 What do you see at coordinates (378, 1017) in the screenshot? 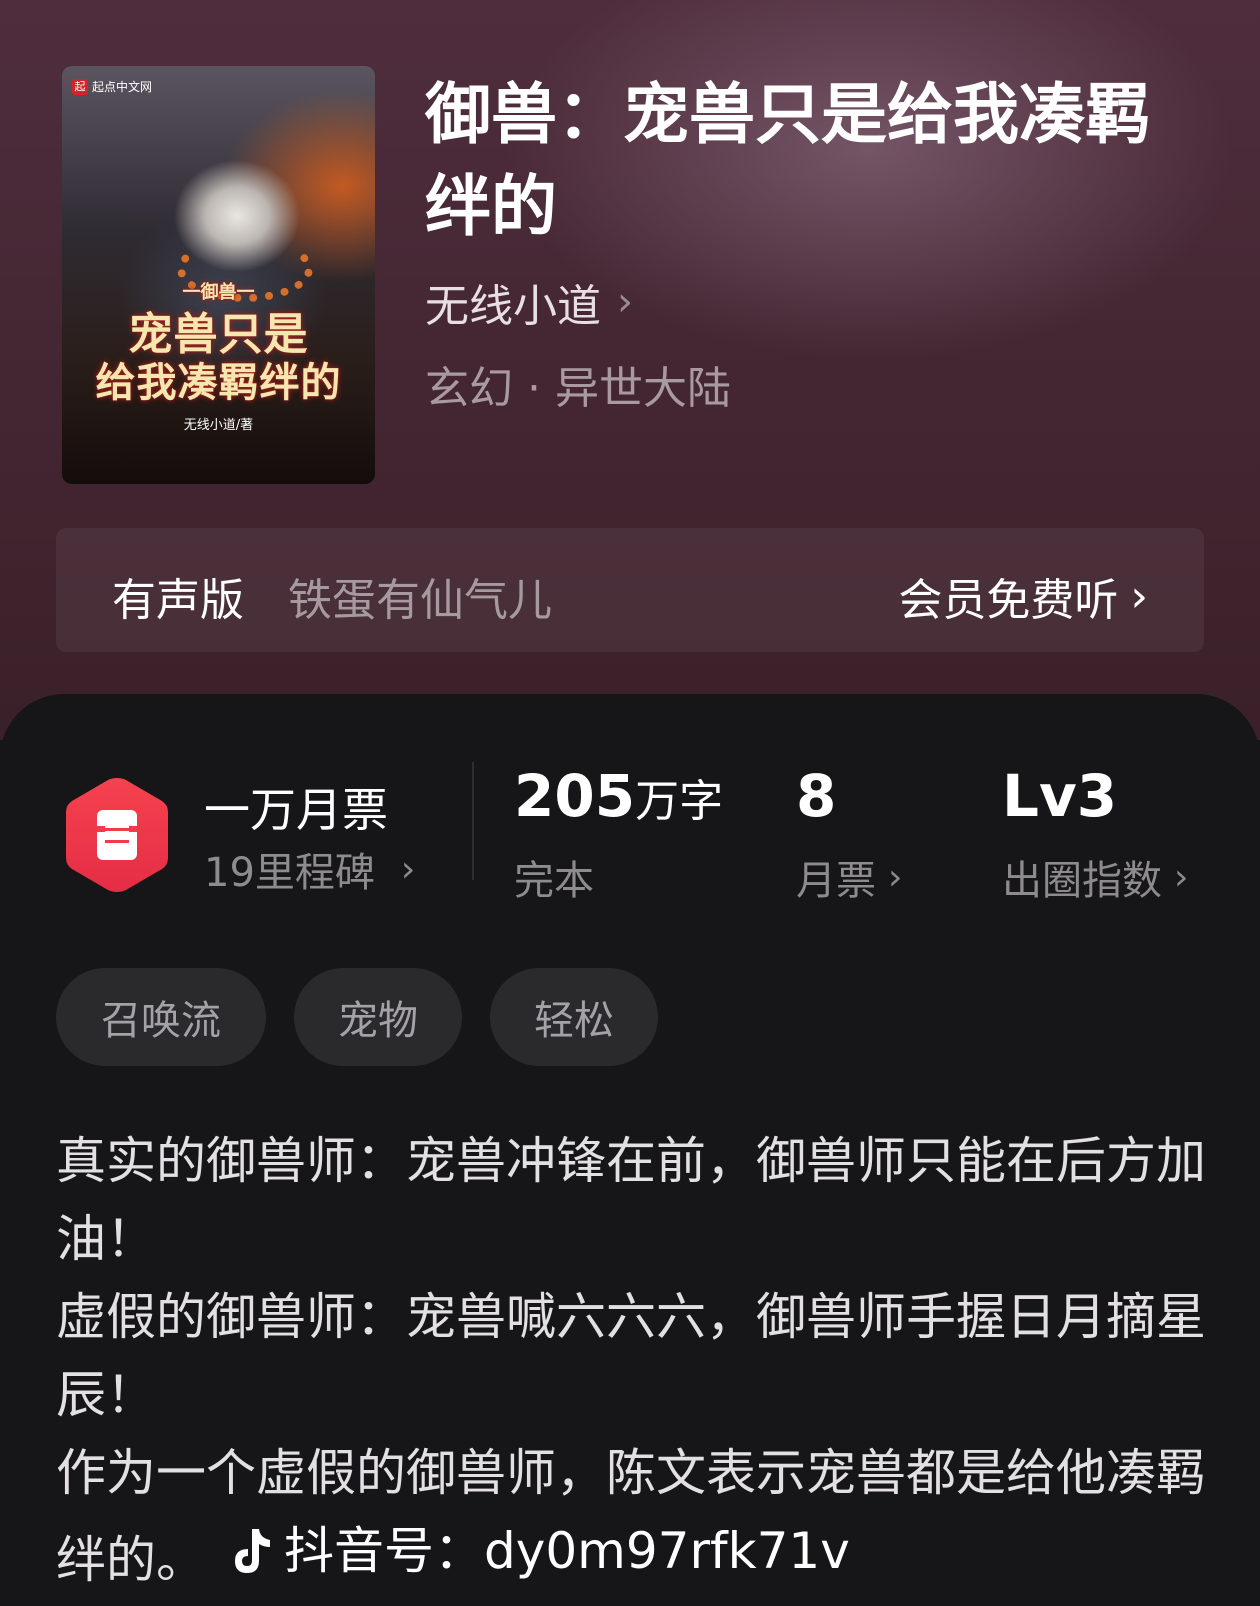
I see `tag-pet: 宠物` at bounding box center [378, 1017].